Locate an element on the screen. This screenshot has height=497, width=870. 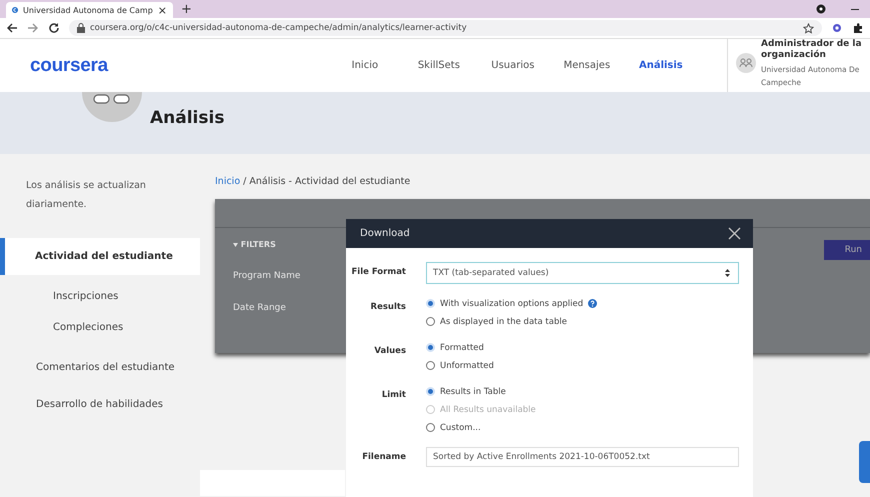
url-text: coursera.org/o/c4c-universidad-autonoma-de-campeche/admin/analytics/learner-activity is located at coordinates (278, 28).